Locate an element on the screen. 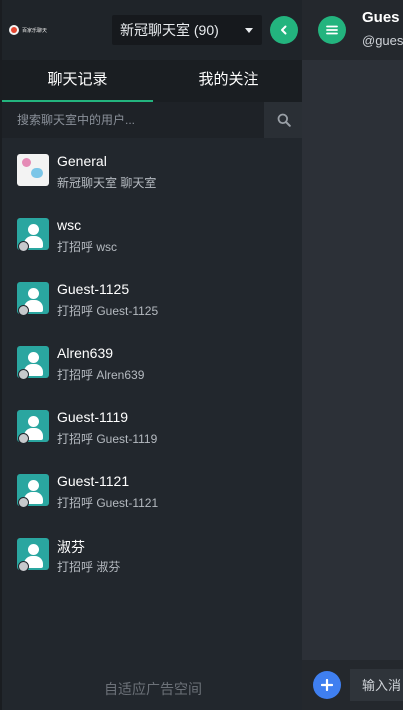 The height and width of the screenshot is (710, 403). chat-handle: @gues is located at coordinates (382, 40).